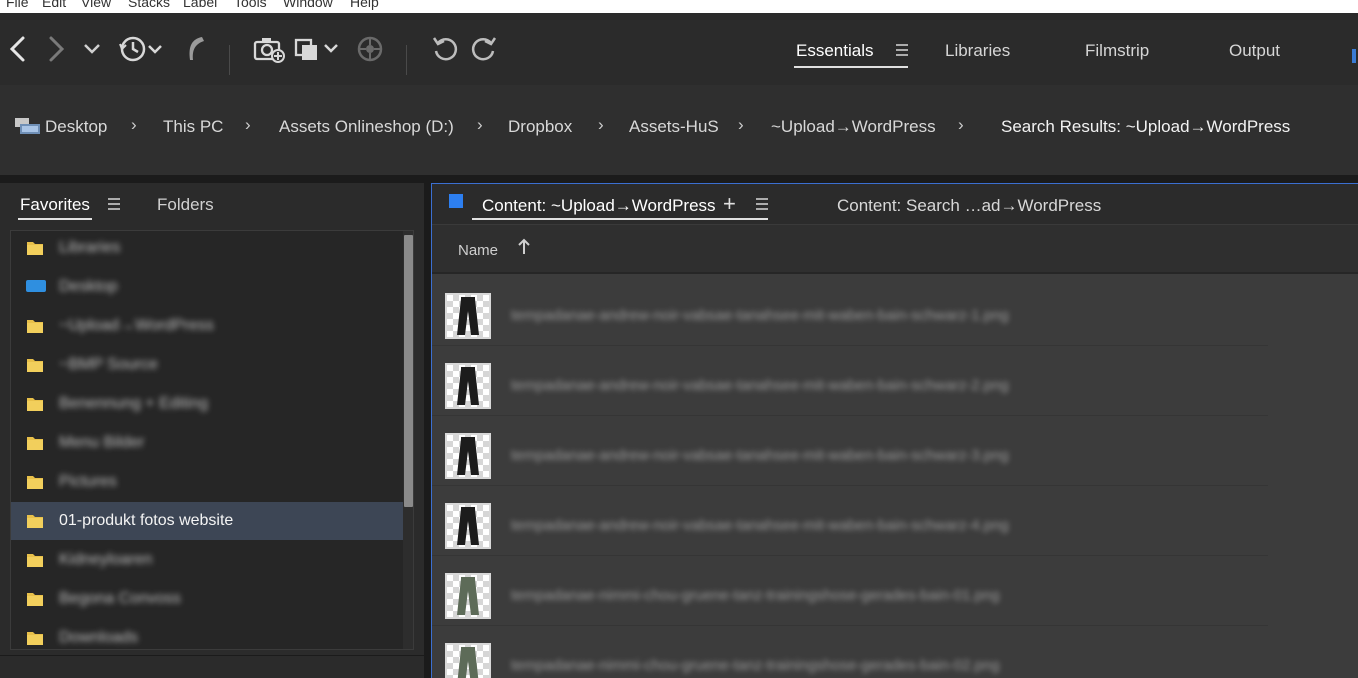  I want to click on favorite-item-label: Menu Bilder, so click(102, 442).